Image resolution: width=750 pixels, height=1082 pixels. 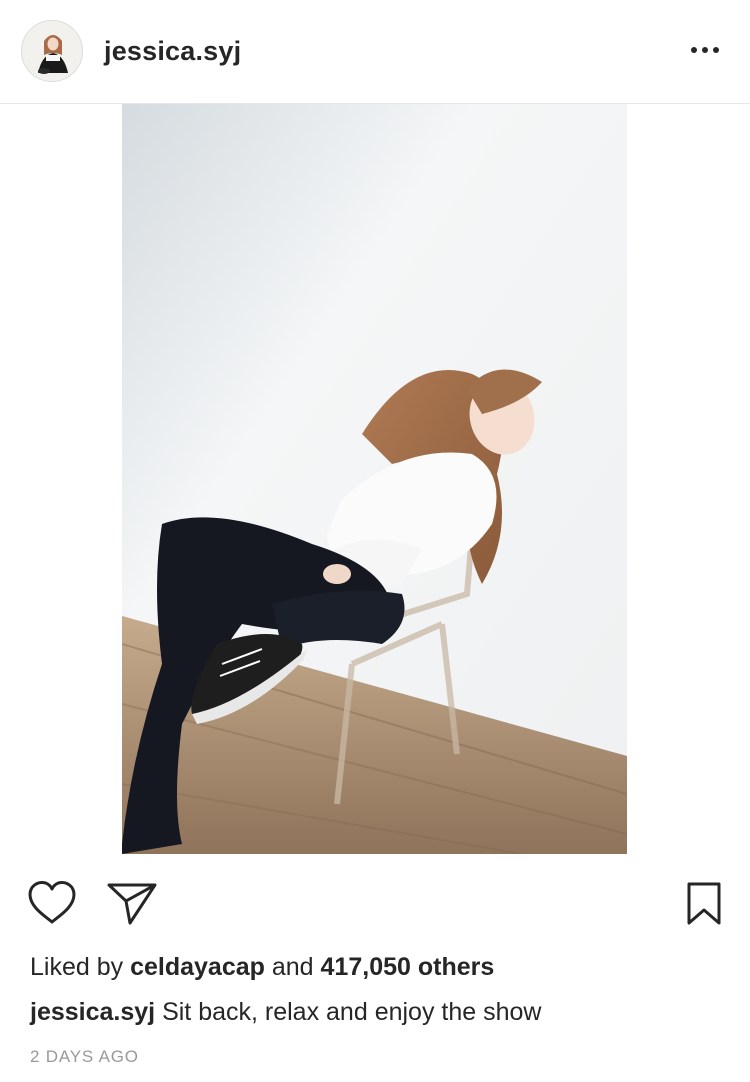 I want to click on more-options-icon, so click(x=705, y=50).